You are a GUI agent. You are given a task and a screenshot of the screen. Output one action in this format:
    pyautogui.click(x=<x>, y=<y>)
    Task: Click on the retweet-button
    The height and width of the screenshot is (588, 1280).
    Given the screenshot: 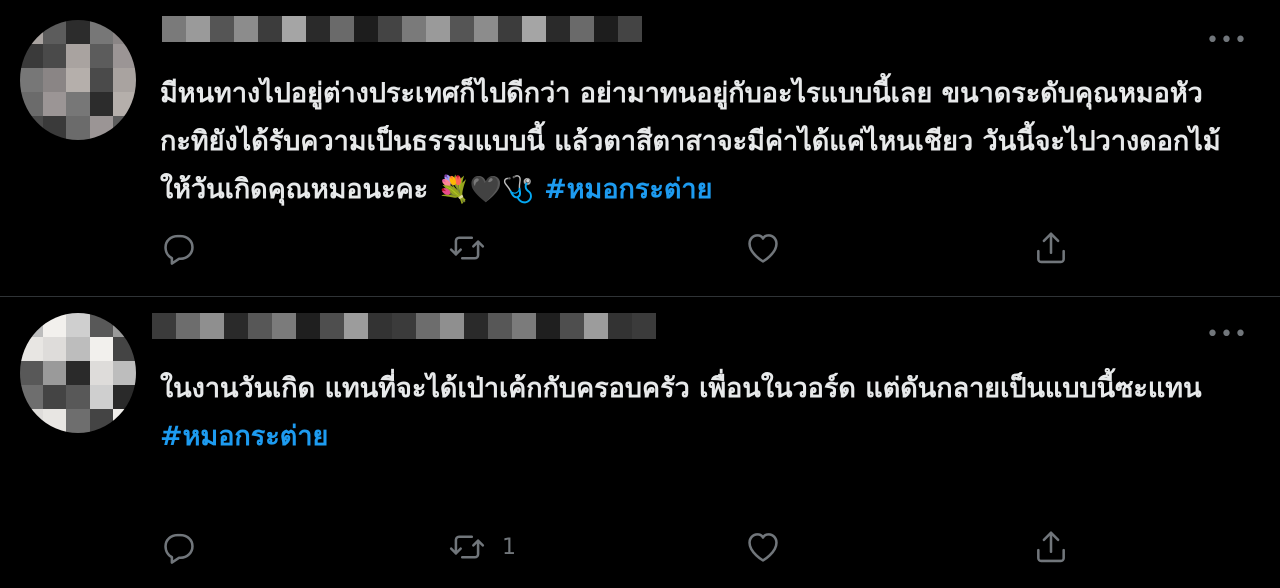 What is the action you would take?
    pyautogui.click(x=475, y=248)
    